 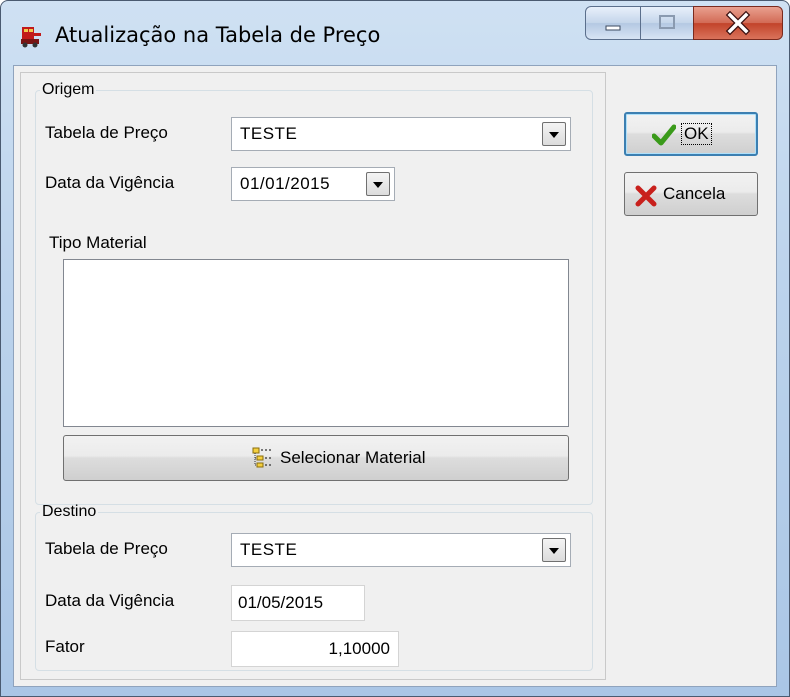 What do you see at coordinates (106, 132) in the screenshot?
I see `origem-tabela-label: Tabela de Preço` at bounding box center [106, 132].